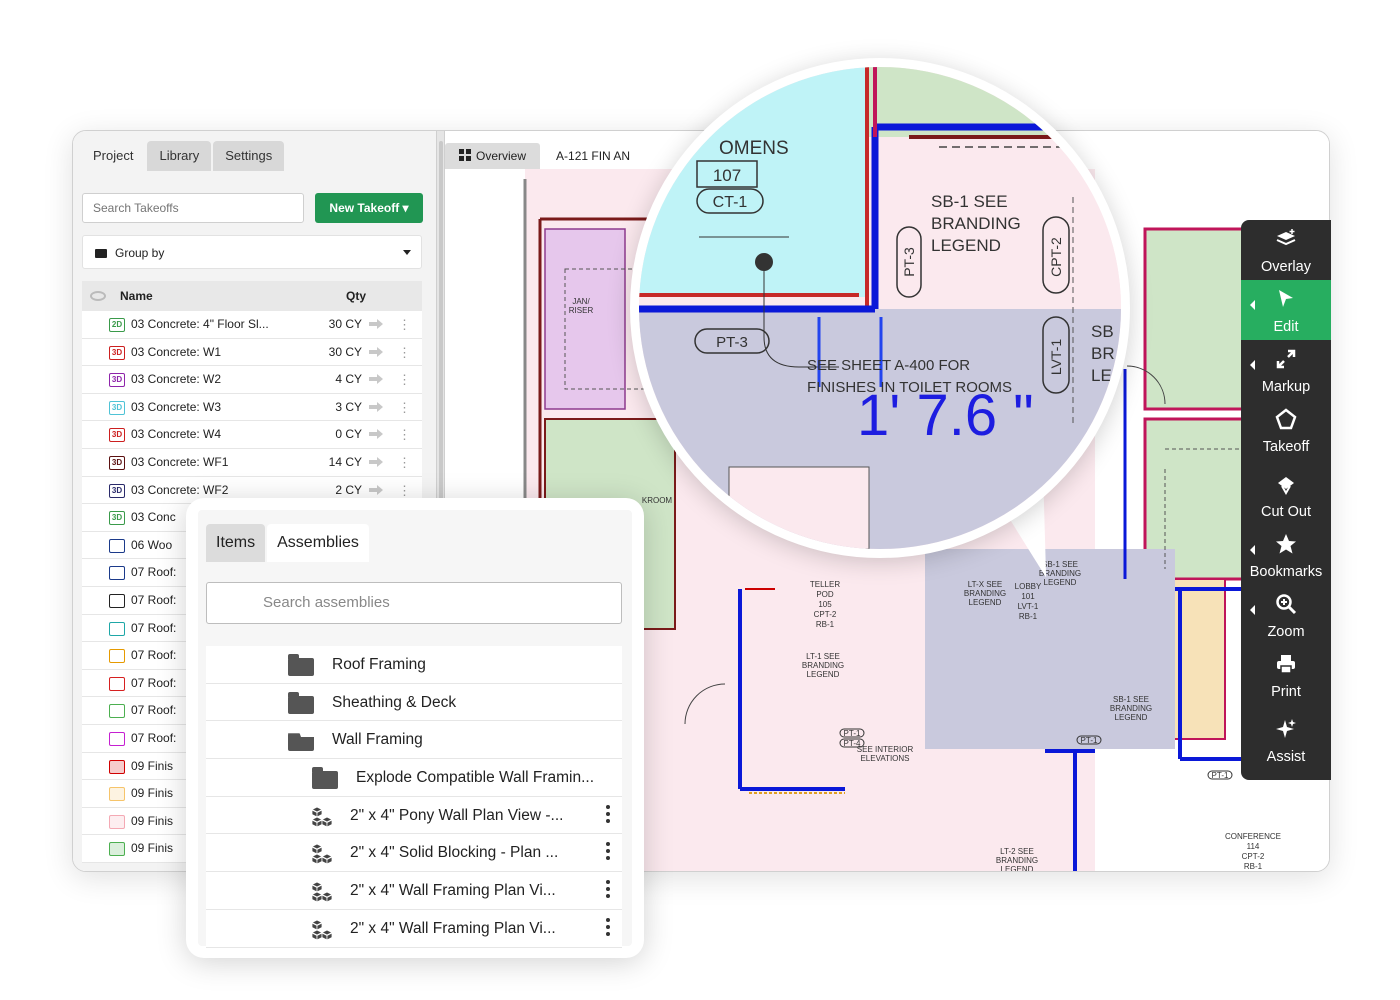 The image size is (1400, 1000). I want to click on tool-markup: Markup, so click(1286, 370).